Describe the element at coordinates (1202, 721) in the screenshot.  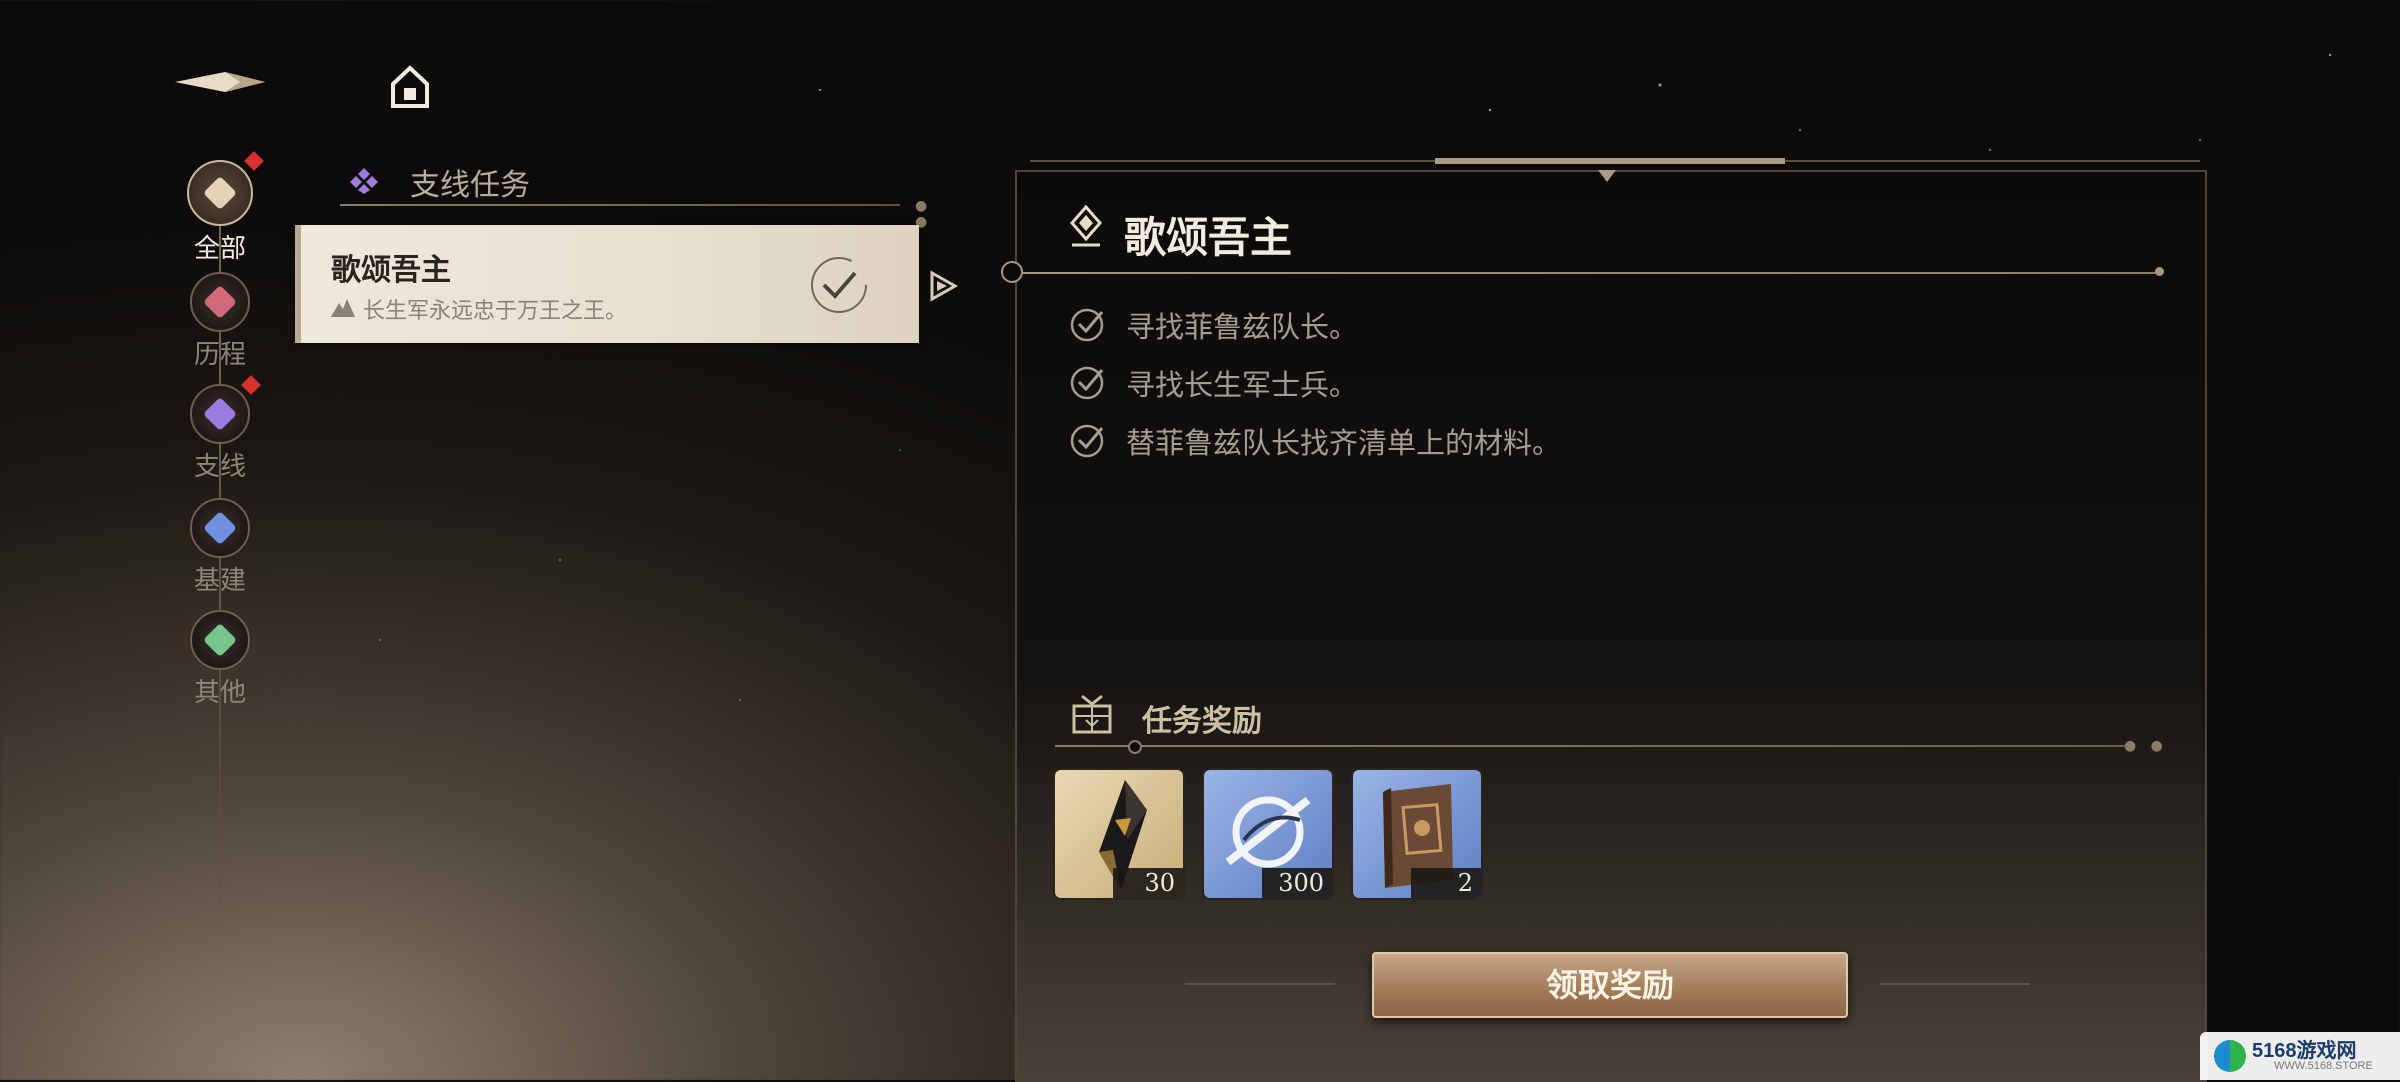
I see `rewards-title: 任务奖励` at that location.